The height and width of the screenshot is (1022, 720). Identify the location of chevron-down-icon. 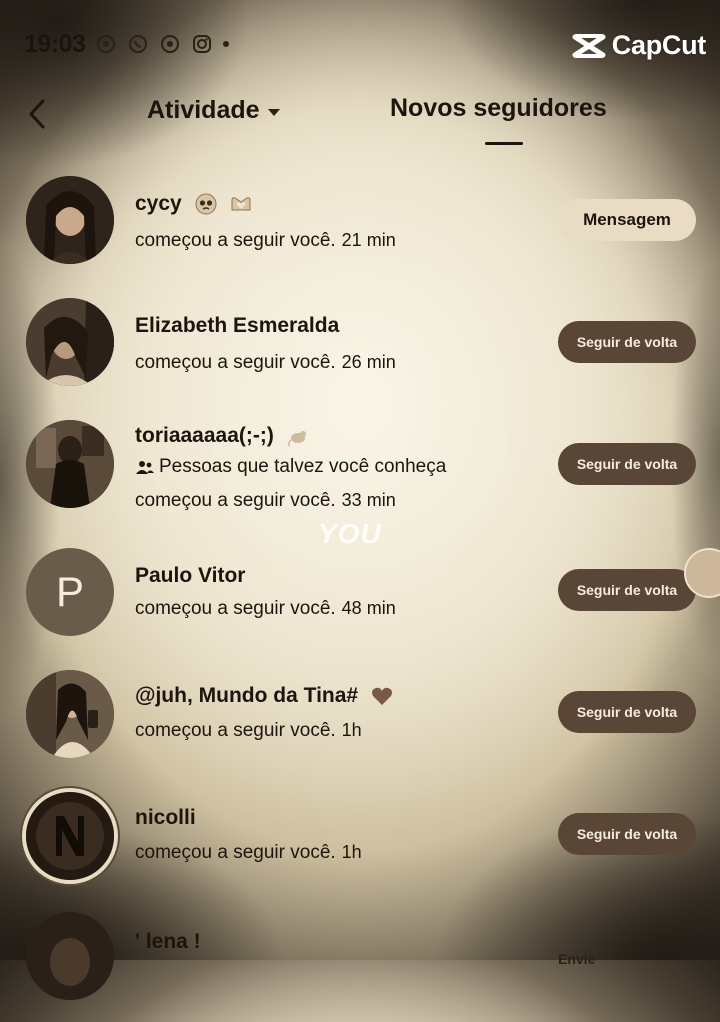
(273, 112).